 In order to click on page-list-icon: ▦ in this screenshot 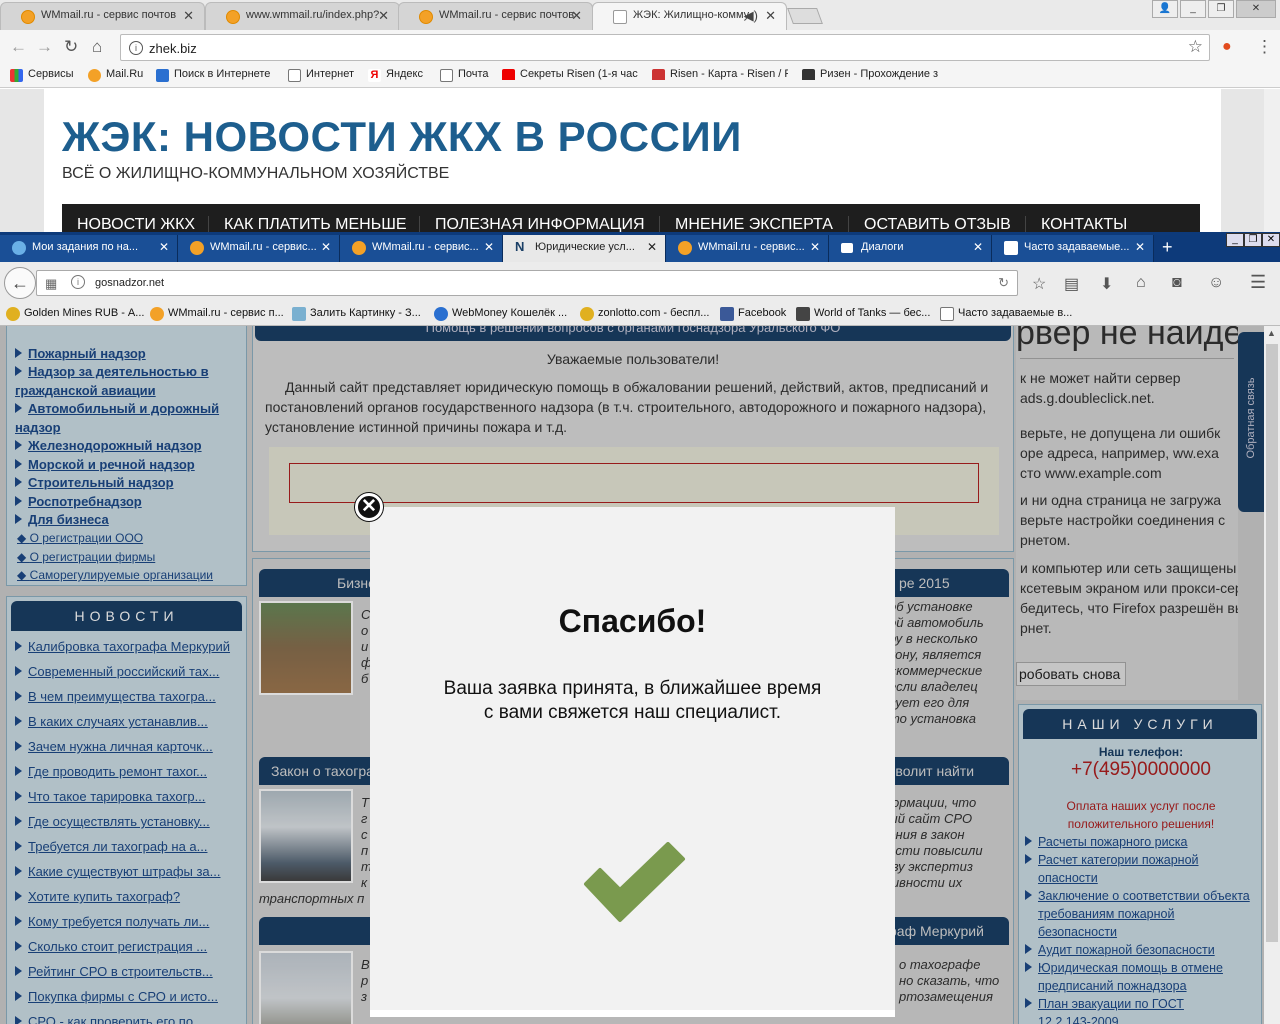, I will do `click(51, 284)`.